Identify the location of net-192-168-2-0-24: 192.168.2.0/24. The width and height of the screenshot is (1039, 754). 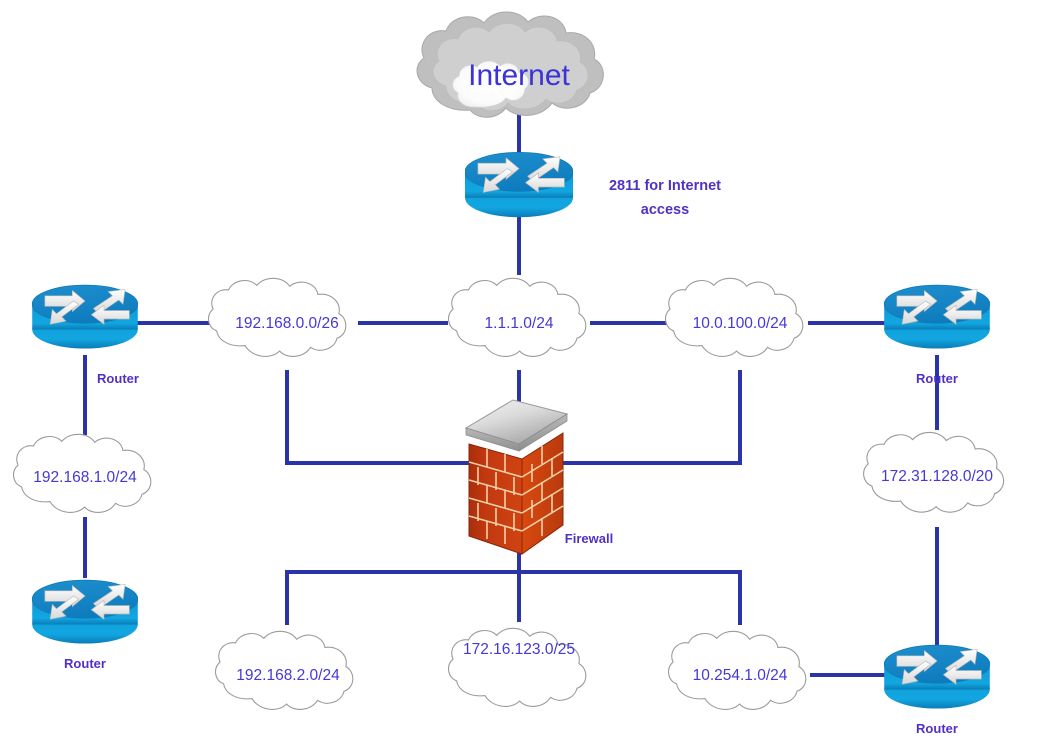
(284, 670).